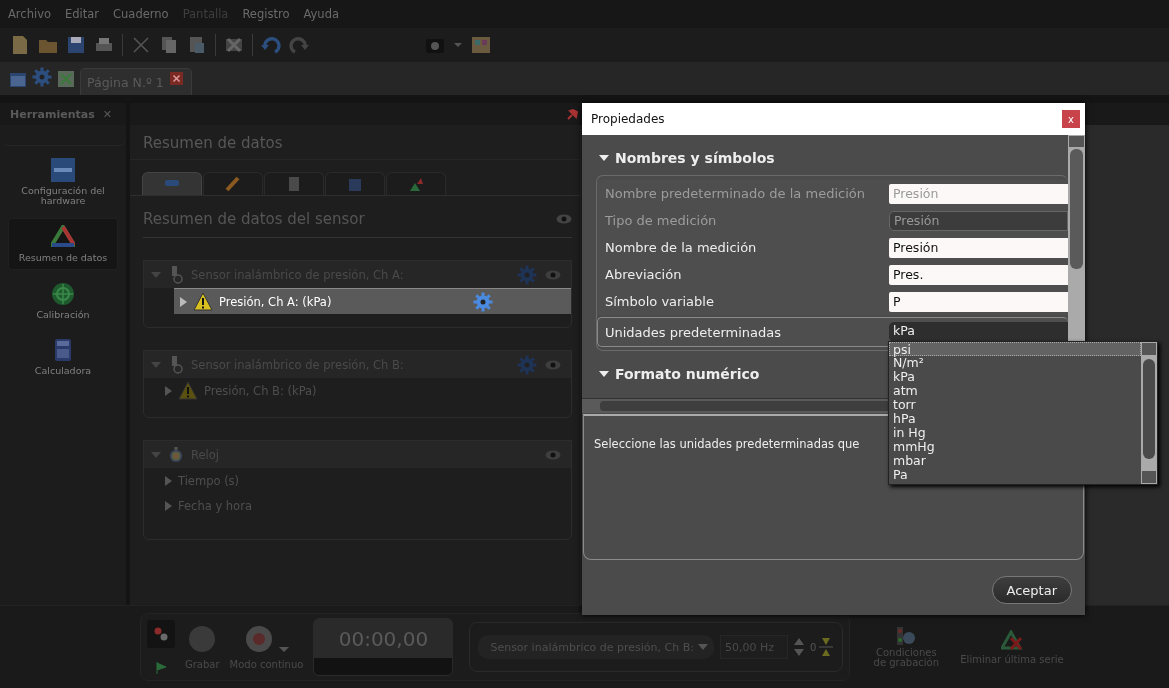 Image resolution: width=1169 pixels, height=688 pixels. Describe the element at coordinates (978, 247) in the screenshot. I see `text-field: Presión` at that location.